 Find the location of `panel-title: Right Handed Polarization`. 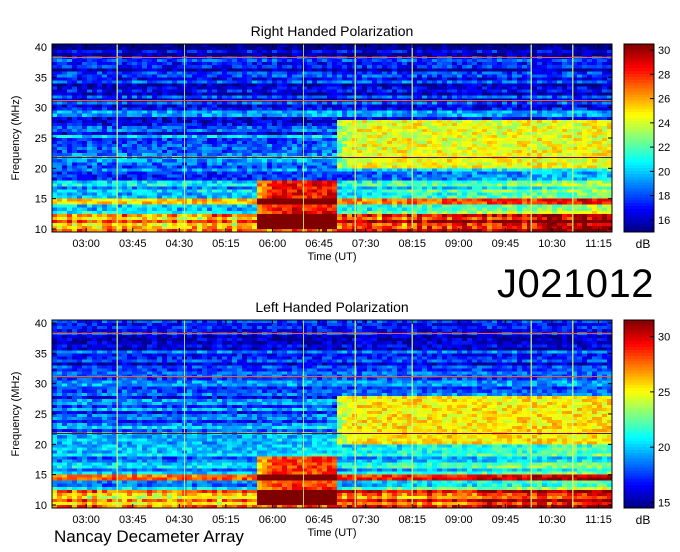

panel-title: Right Handed Polarization is located at coordinates (332, 31).